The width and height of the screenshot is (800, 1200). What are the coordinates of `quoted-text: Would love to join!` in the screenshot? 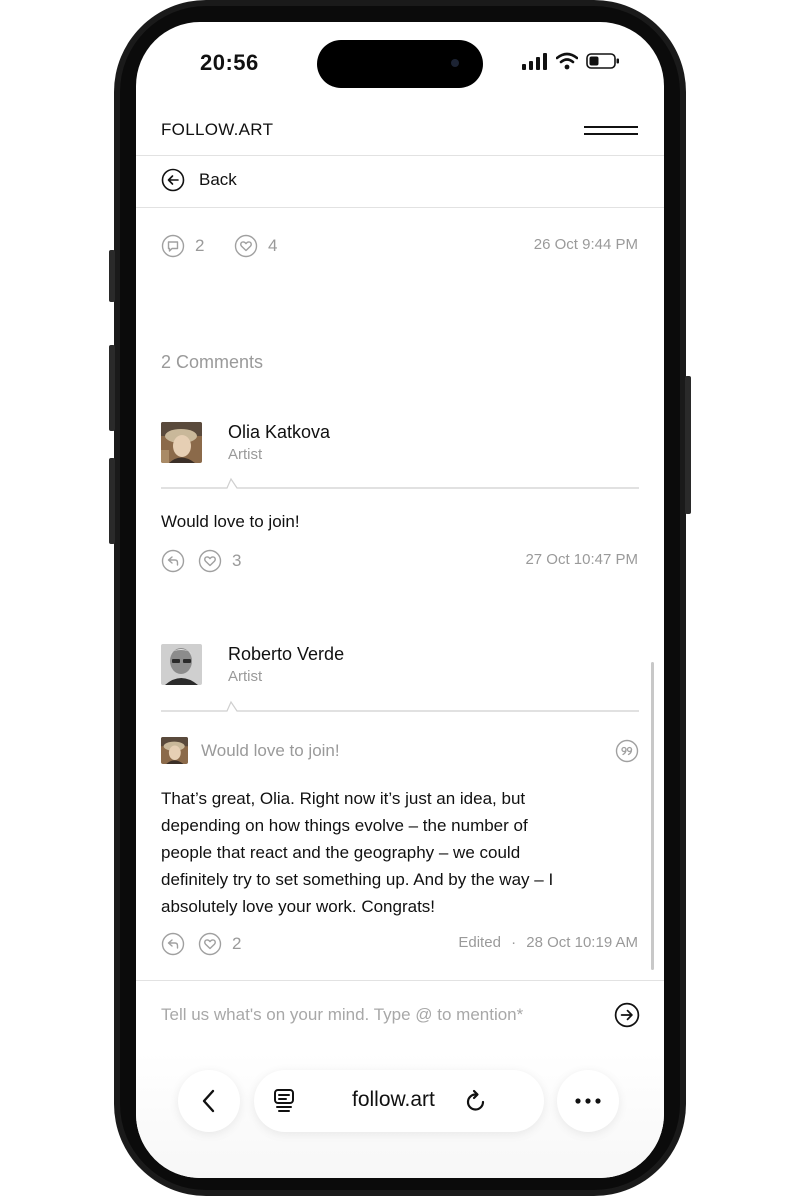 It's located at (270, 750).